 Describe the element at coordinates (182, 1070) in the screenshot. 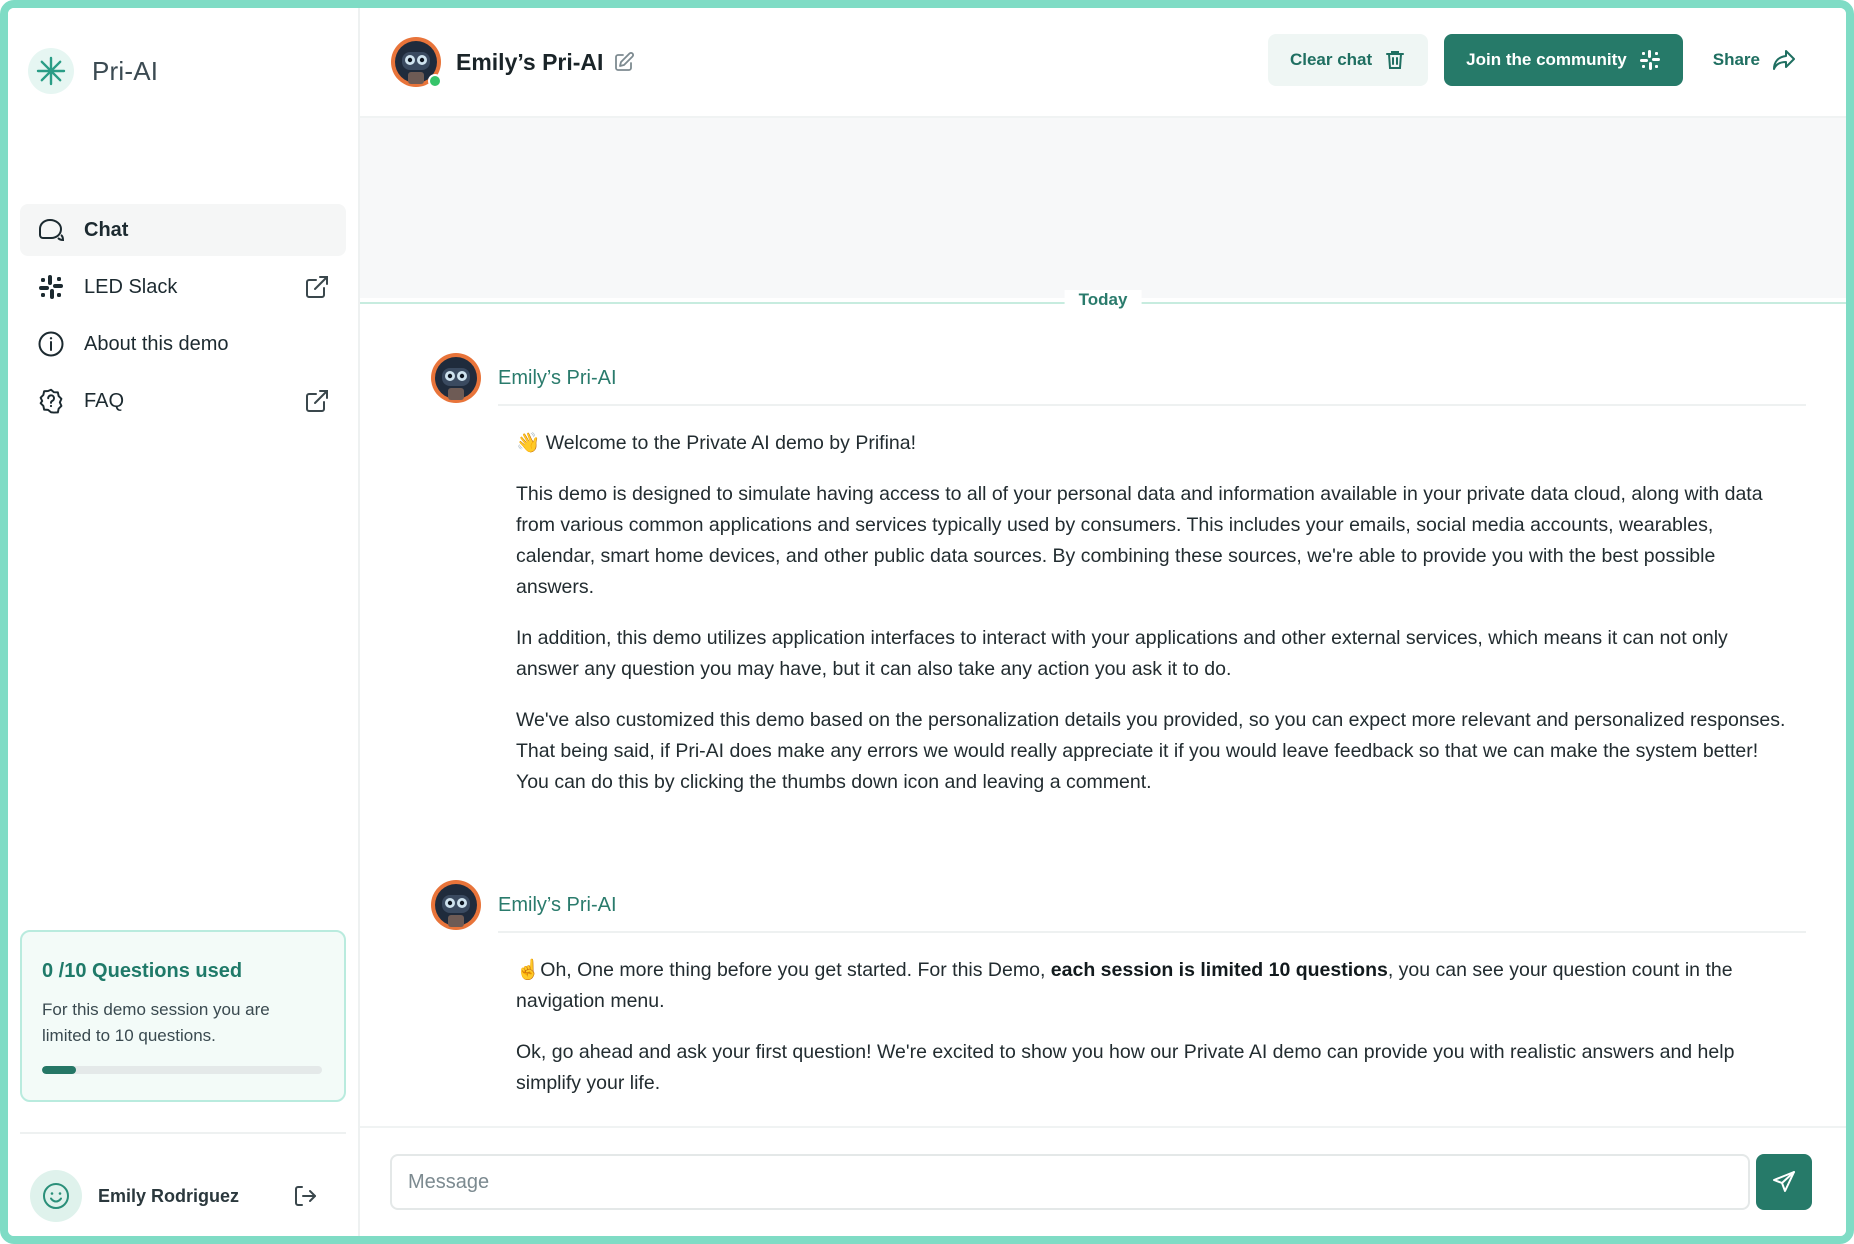

I see `quota-progress-bar` at that location.